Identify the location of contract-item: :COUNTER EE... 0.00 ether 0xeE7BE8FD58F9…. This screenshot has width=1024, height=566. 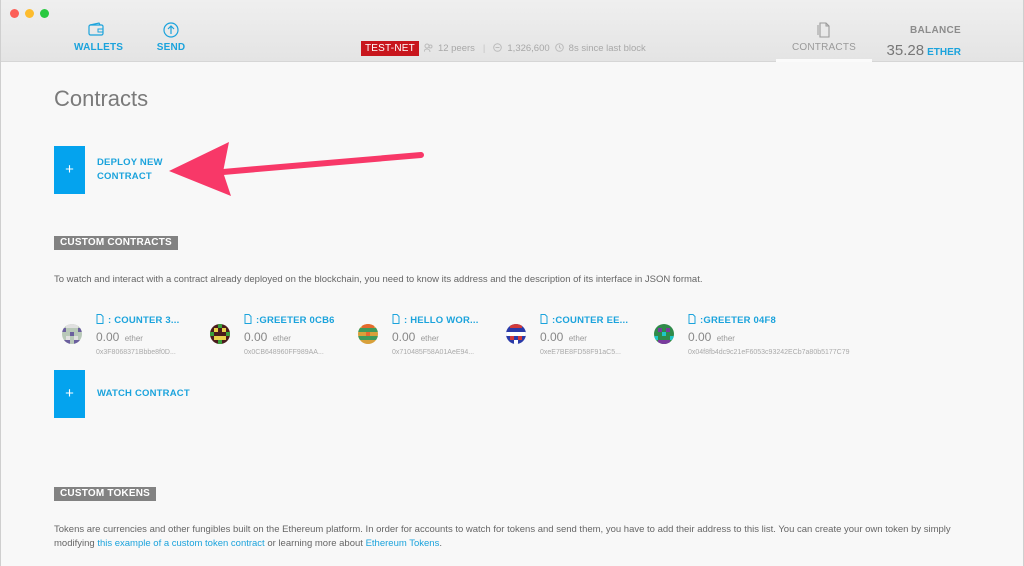
(576, 337).